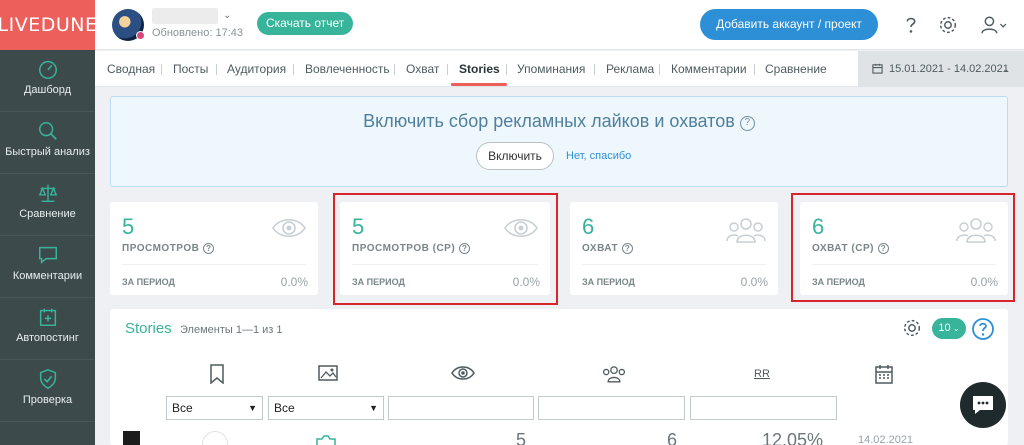  What do you see at coordinates (326, 408) in the screenshot?
I see `media-filter-select: Все ▼` at bounding box center [326, 408].